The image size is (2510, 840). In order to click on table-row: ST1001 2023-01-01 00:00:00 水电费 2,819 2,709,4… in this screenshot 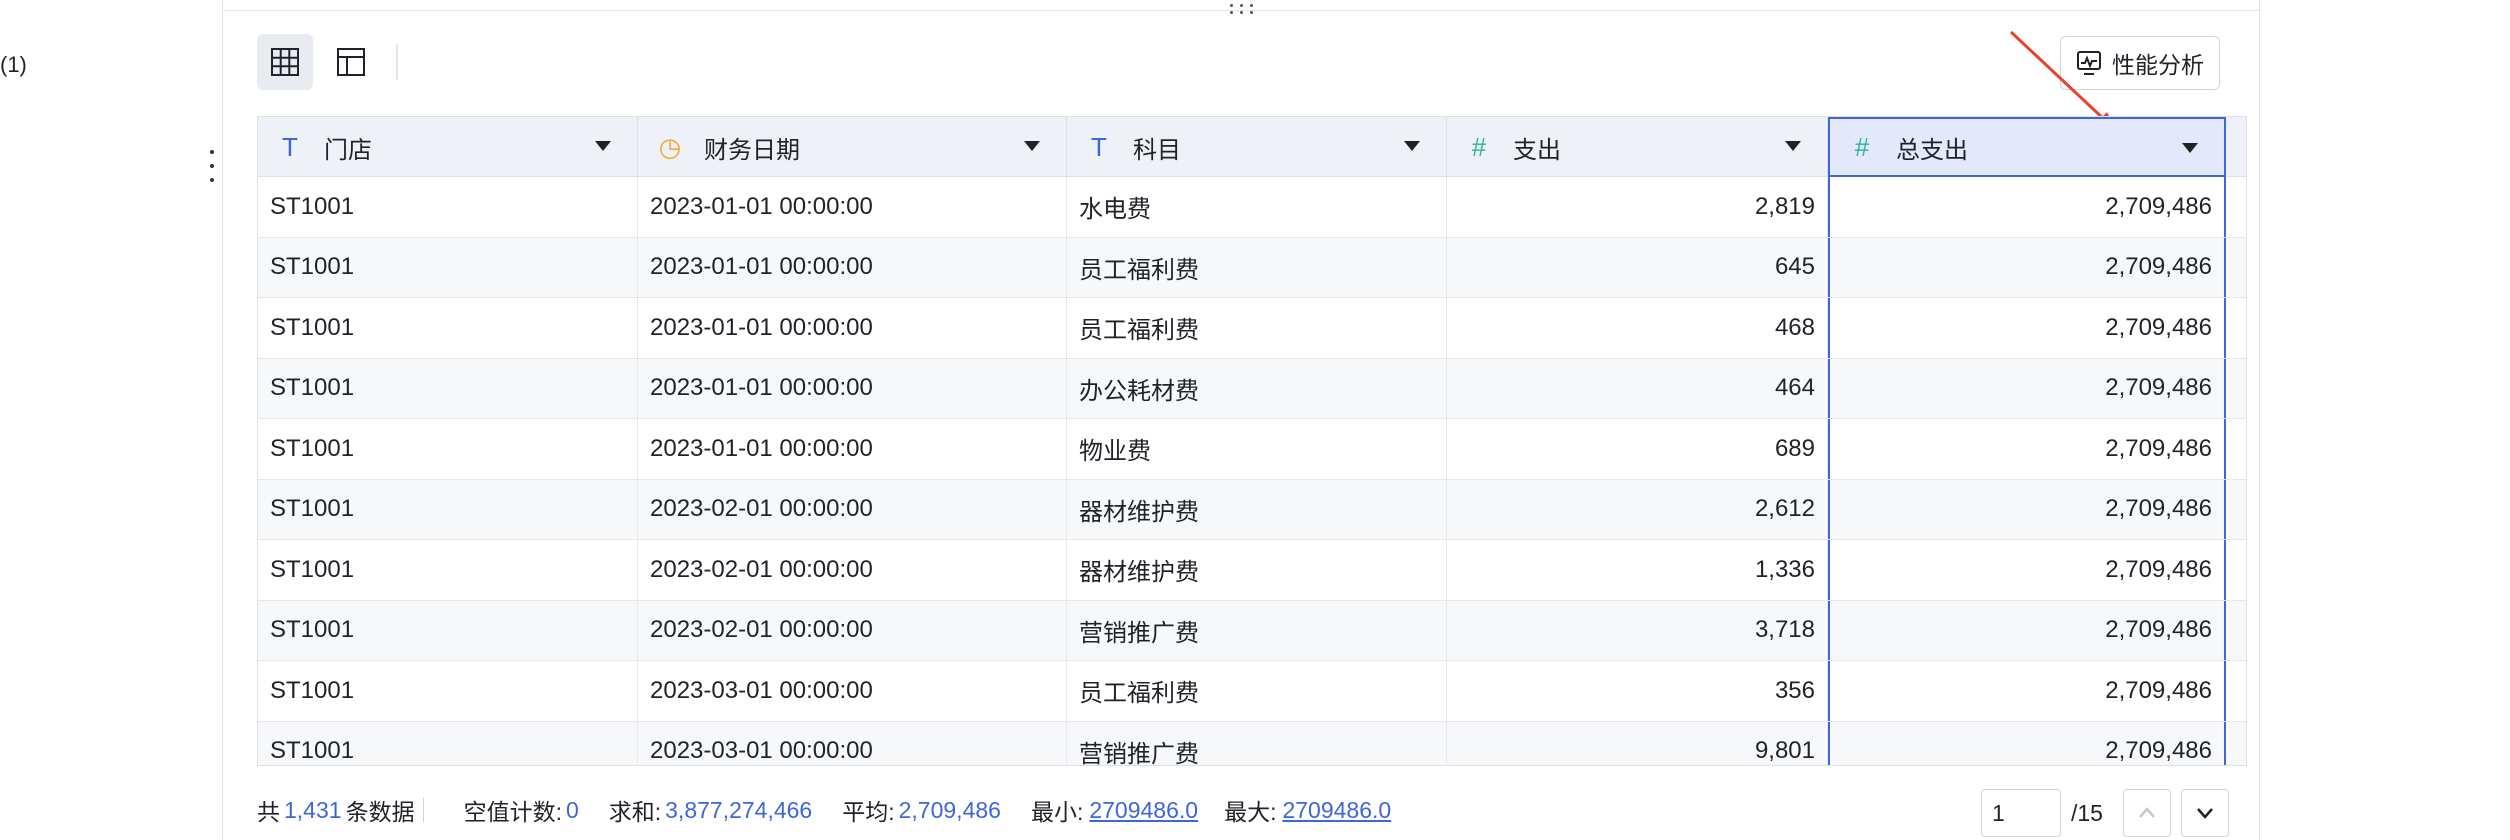, I will do `click(1252, 207)`.